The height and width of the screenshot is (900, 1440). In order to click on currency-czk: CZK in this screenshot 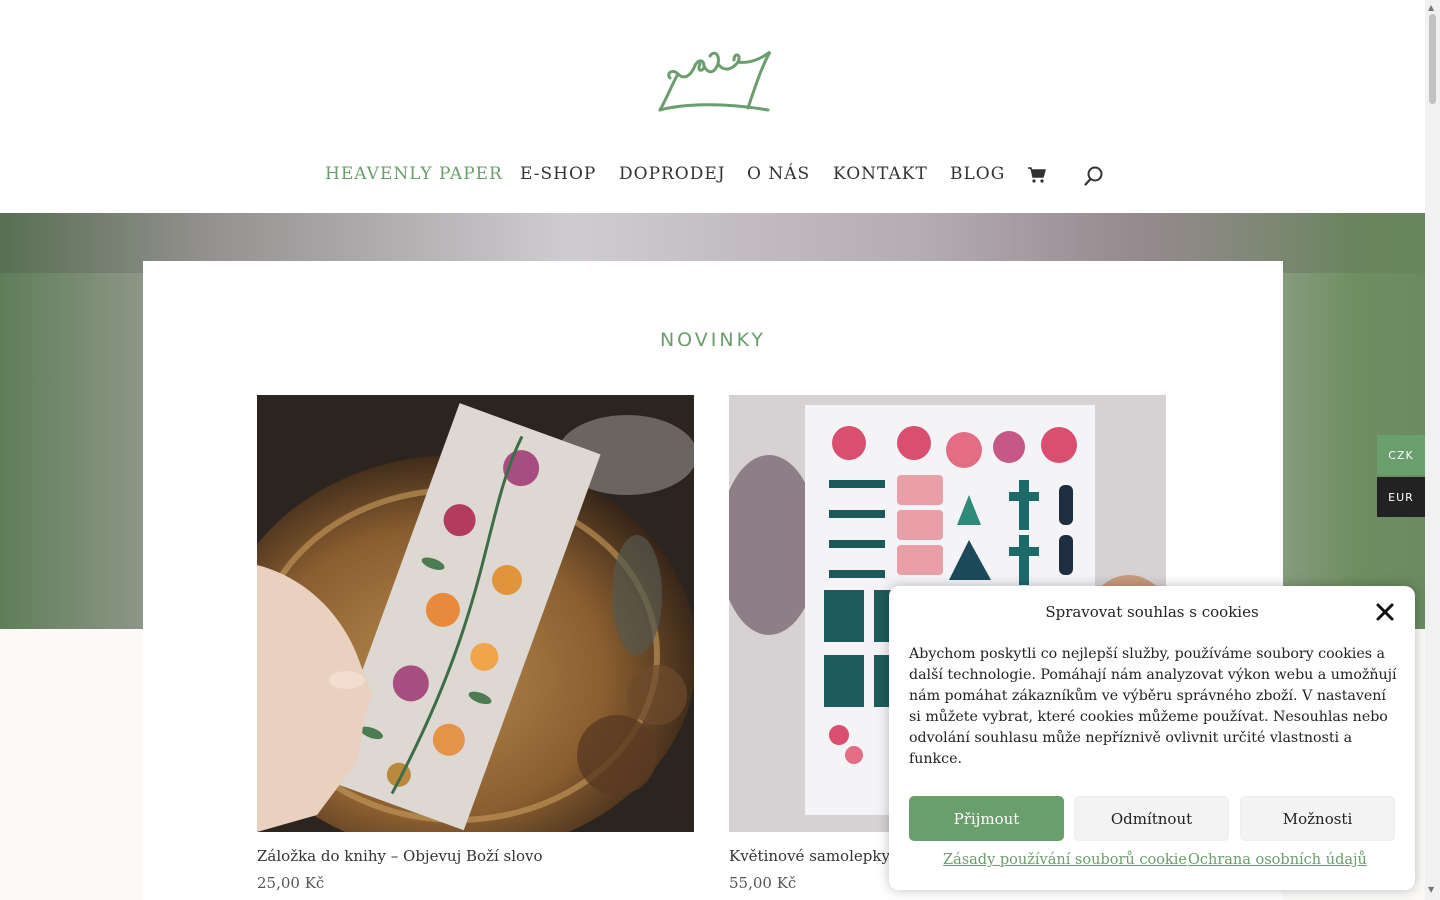, I will do `click(1401, 455)`.